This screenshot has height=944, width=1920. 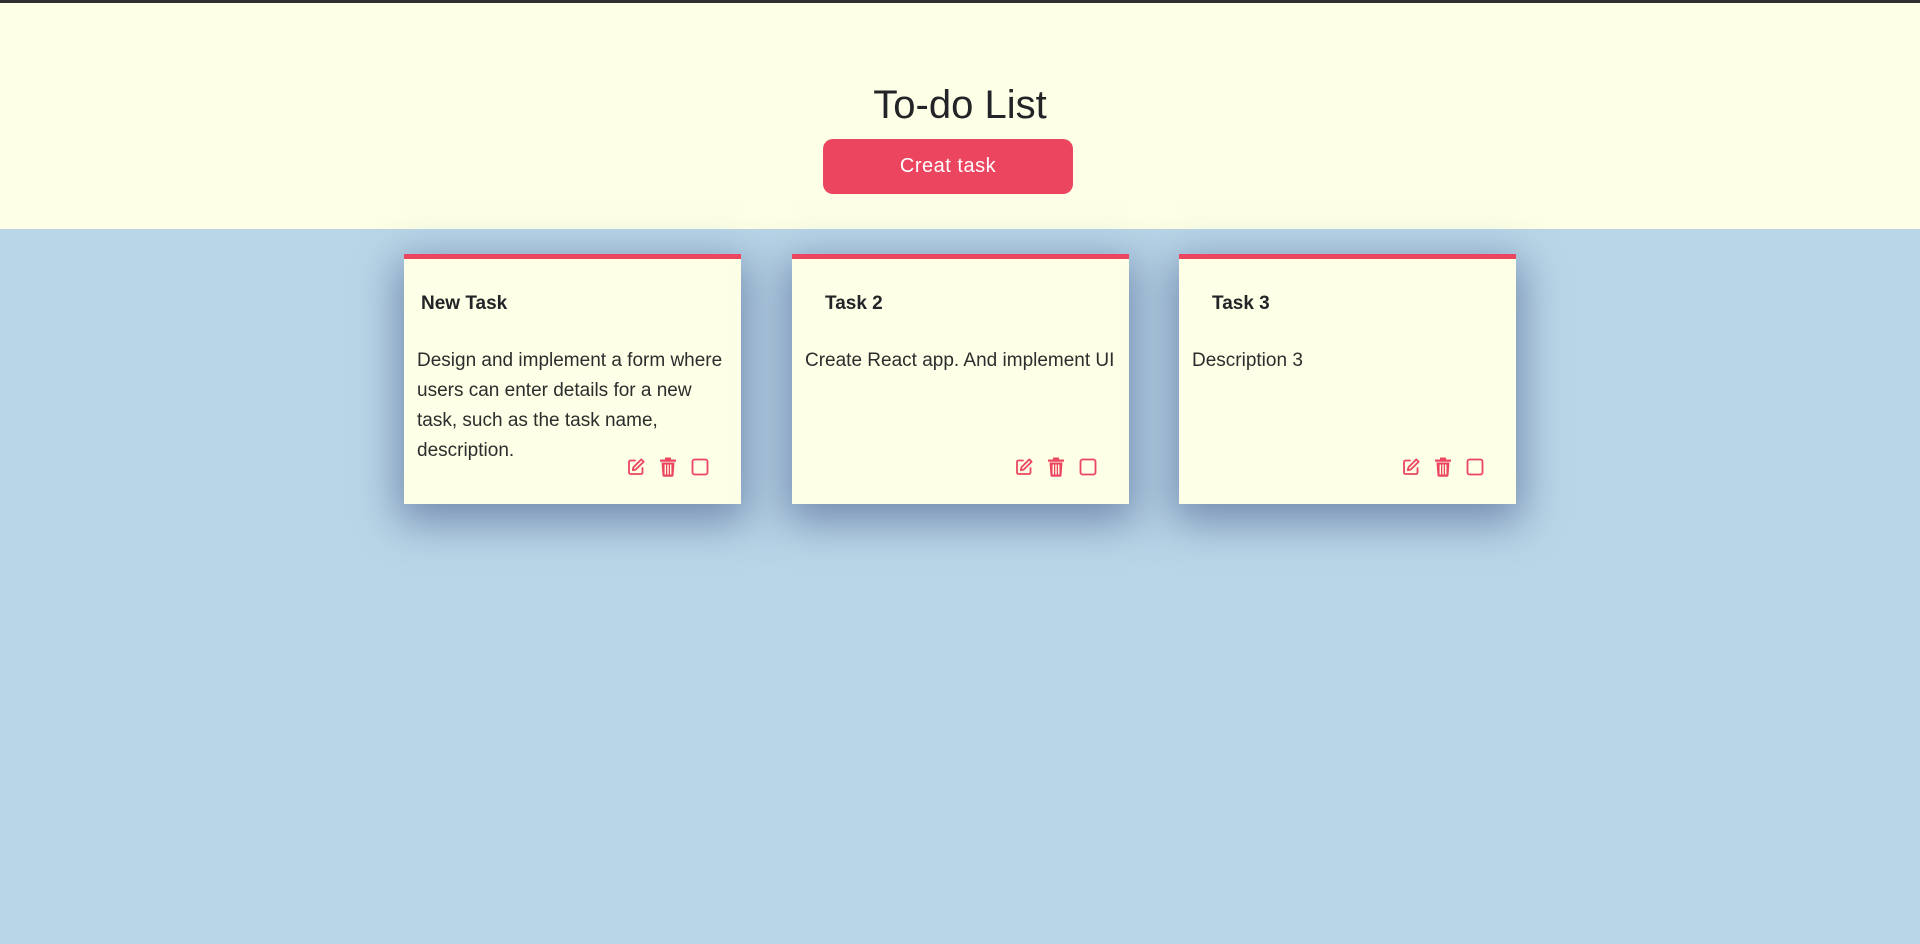 I want to click on task-card: Task 3 Description 3, so click(x=1347, y=379).